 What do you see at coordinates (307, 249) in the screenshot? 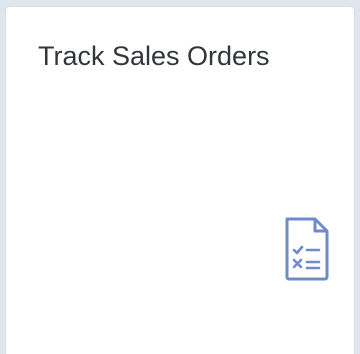
I see `task-list-icon` at bounding box center [307, 249].